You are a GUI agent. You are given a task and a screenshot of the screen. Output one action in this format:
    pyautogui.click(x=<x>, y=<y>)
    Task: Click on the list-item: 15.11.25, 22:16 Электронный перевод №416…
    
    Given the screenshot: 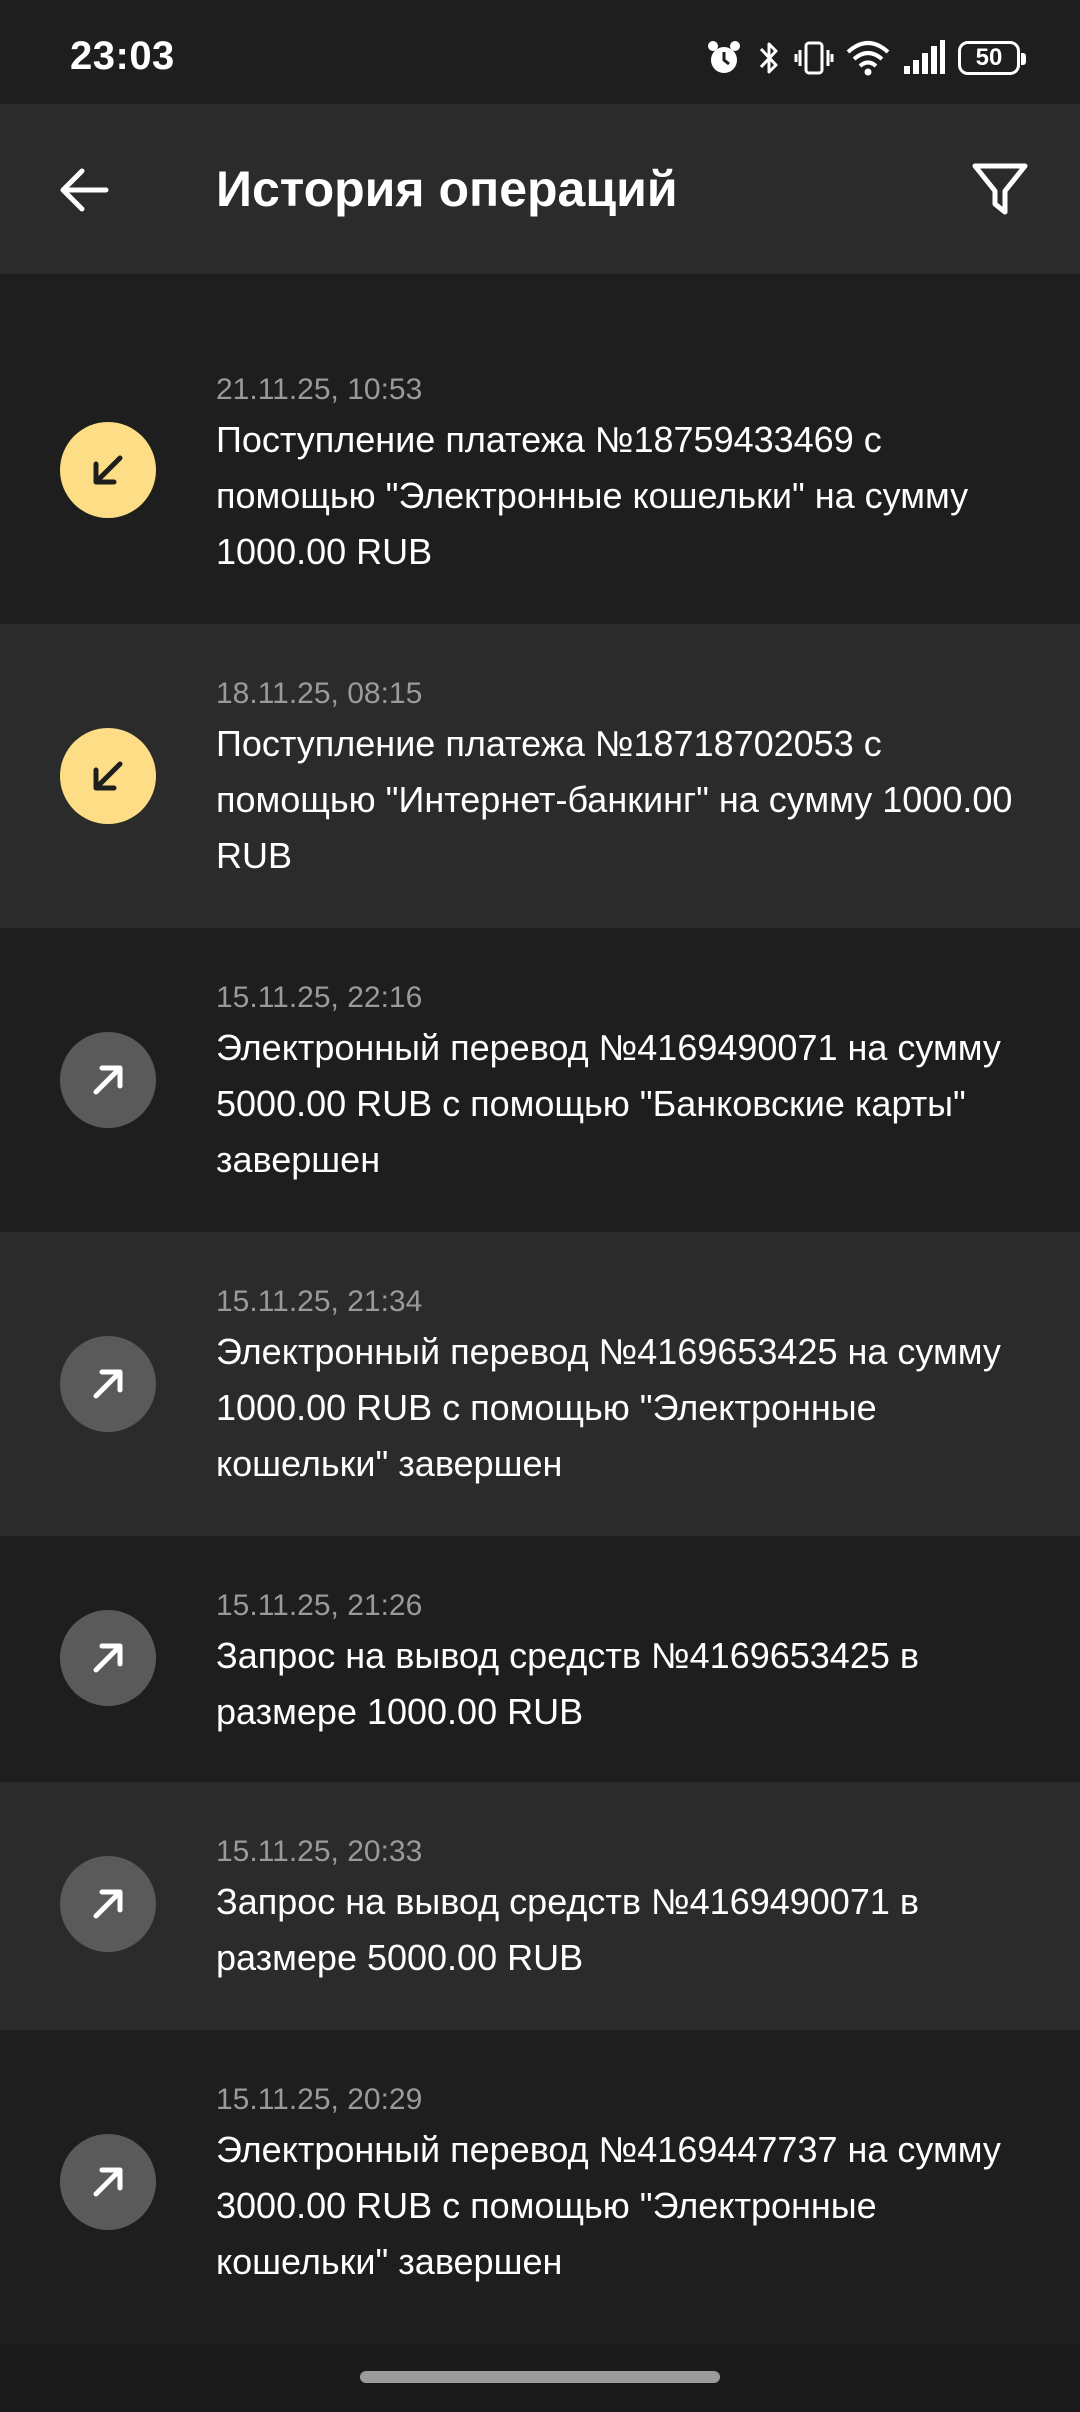 What is the action you would take?
    pyautogui.click(x=540, y=1080)
    